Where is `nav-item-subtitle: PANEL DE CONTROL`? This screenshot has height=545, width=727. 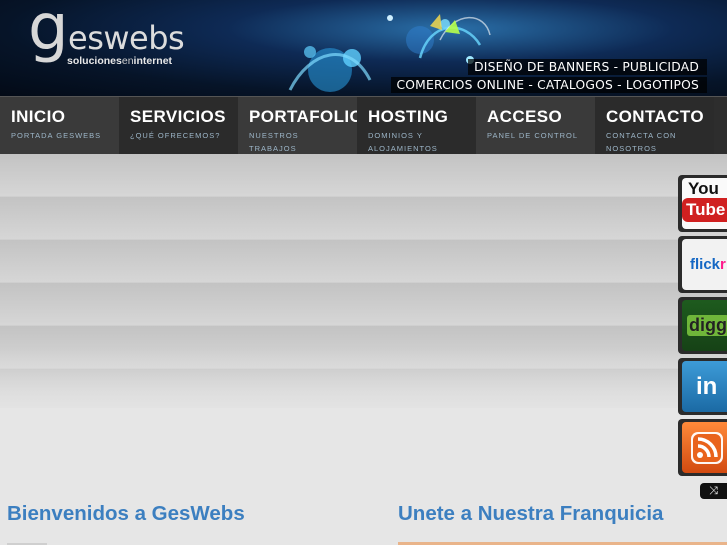 nav-item-subtitle: PANEL DE CONTROL is located at coordinates (533, 135).